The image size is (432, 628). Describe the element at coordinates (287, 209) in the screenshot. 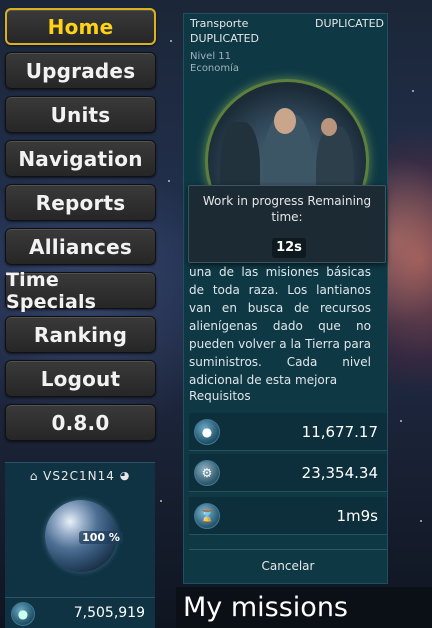

I see `progress-text: Work in progress Remaining time:` at that location.